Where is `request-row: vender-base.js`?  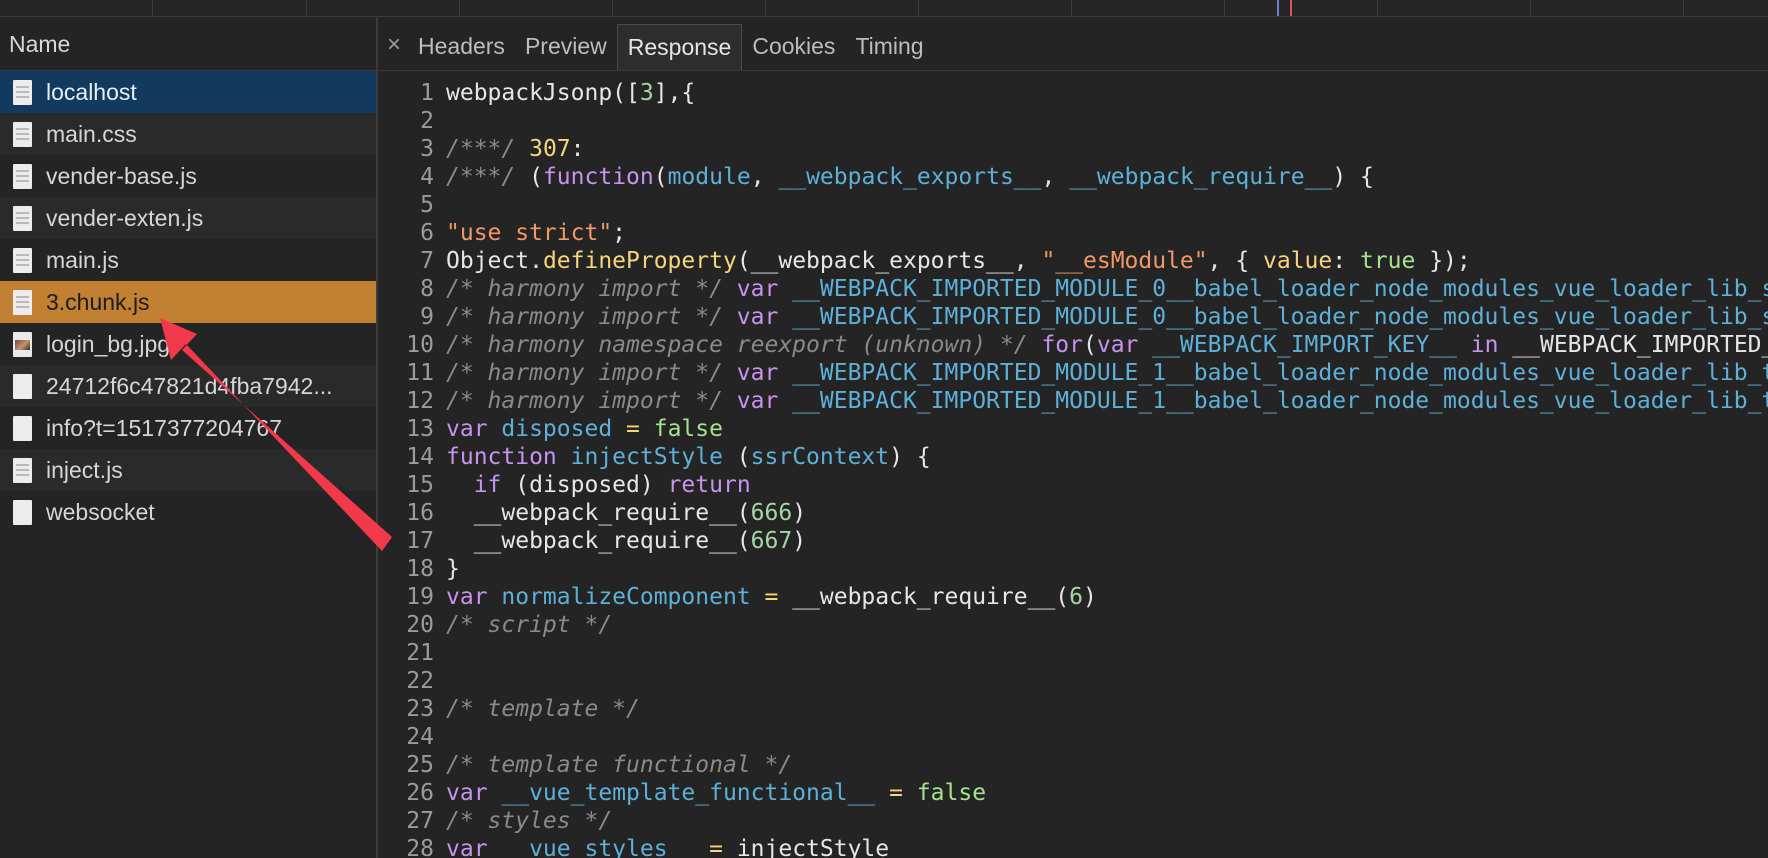 request-row: vender-base.js is located at coordinates (188, 176).